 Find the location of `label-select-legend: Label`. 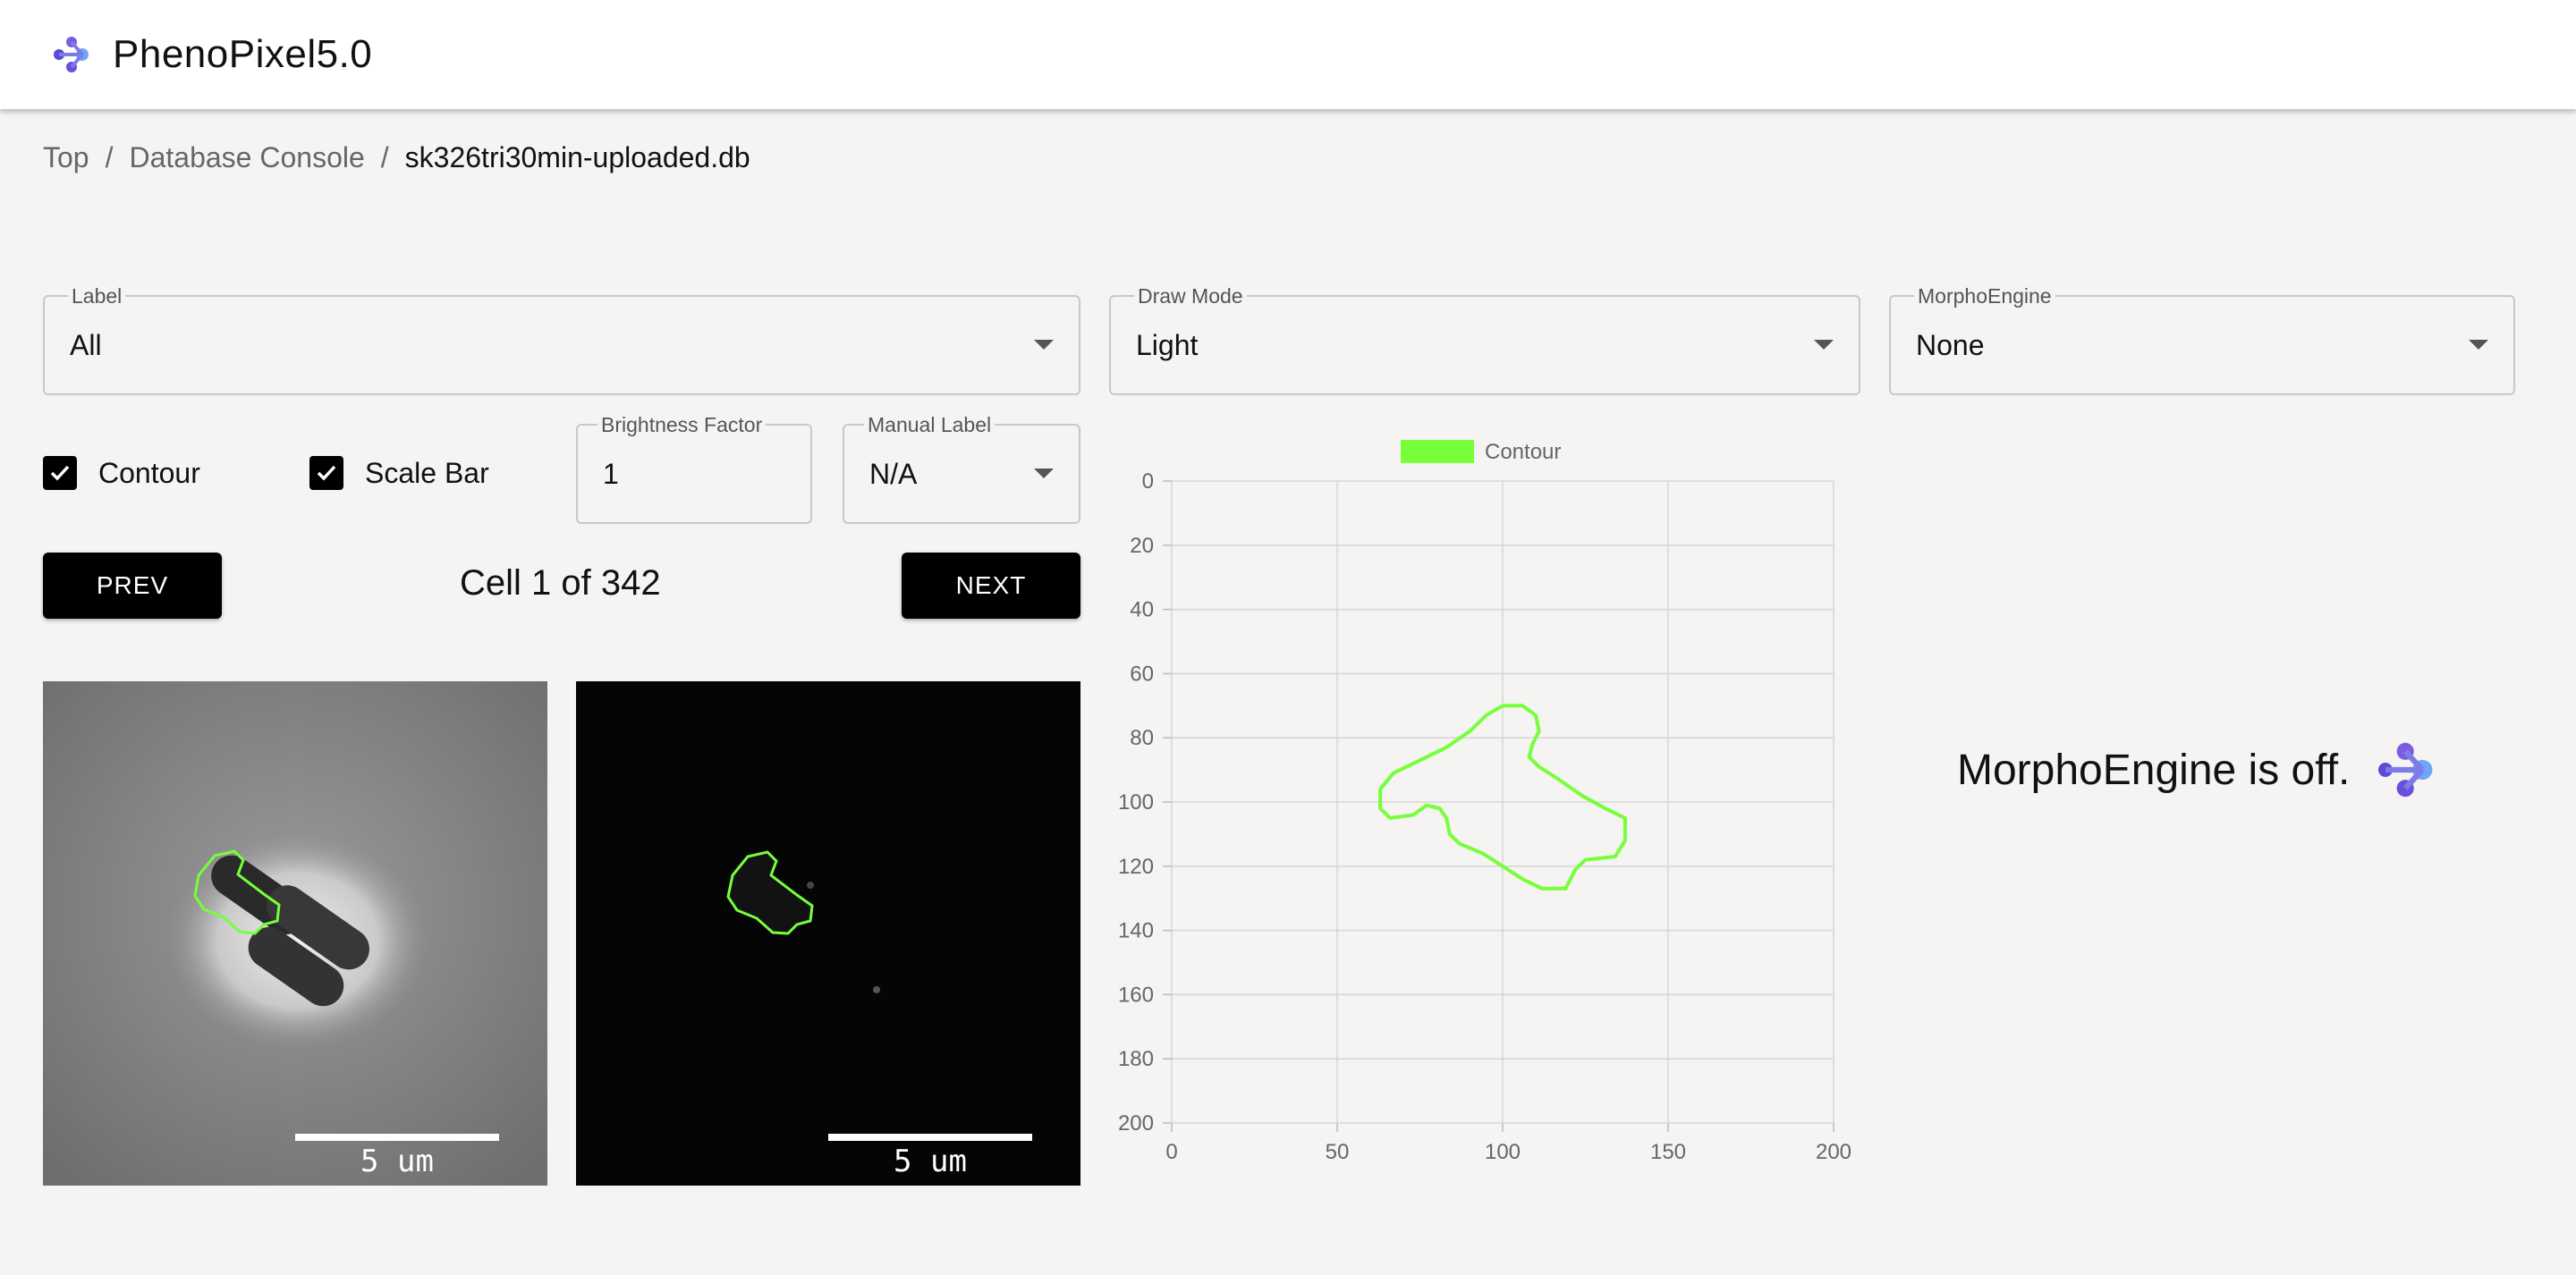

label-select-legend: Label is located at coordinates (97, 296).